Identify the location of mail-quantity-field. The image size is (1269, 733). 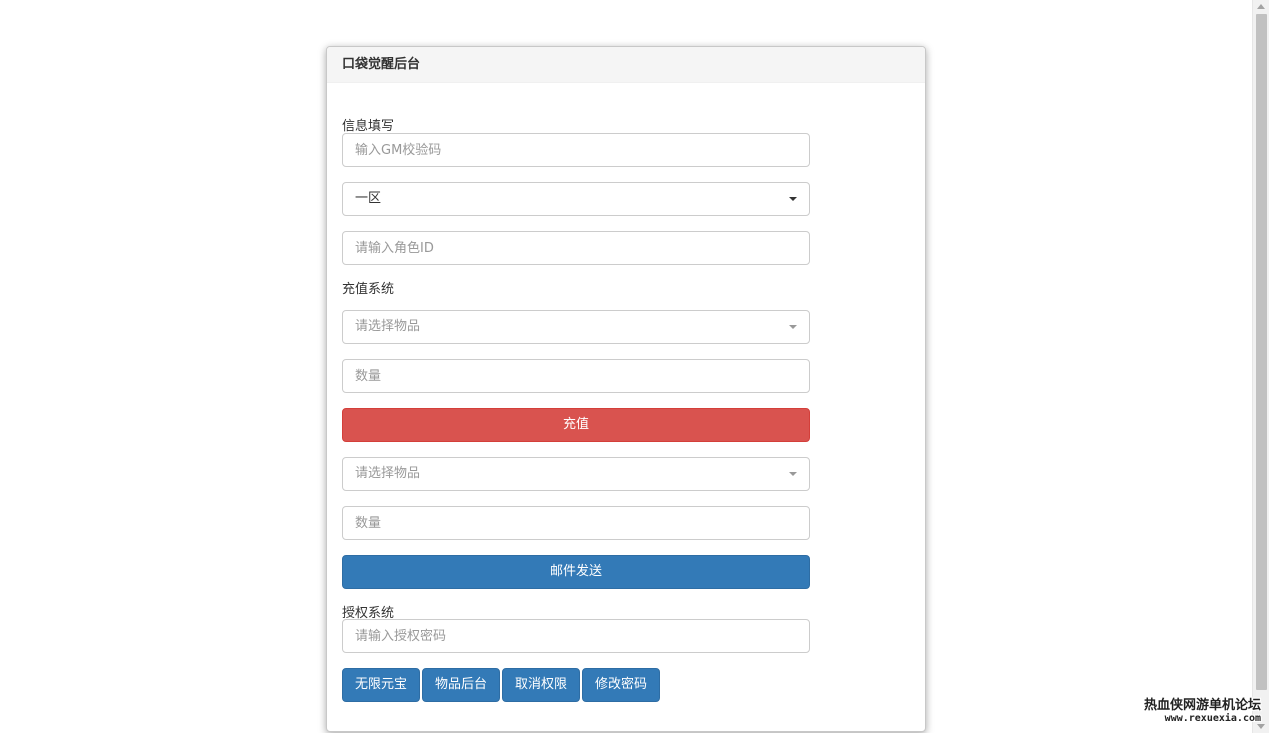
(576, 523).